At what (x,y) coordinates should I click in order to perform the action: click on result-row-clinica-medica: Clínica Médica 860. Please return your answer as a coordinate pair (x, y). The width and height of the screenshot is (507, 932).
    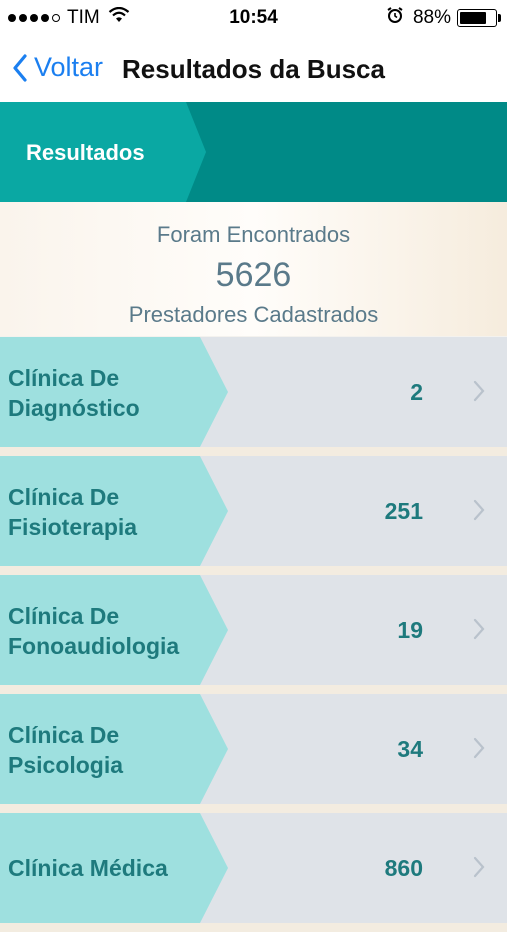
    Looking at the image, I should click on (253, 872).